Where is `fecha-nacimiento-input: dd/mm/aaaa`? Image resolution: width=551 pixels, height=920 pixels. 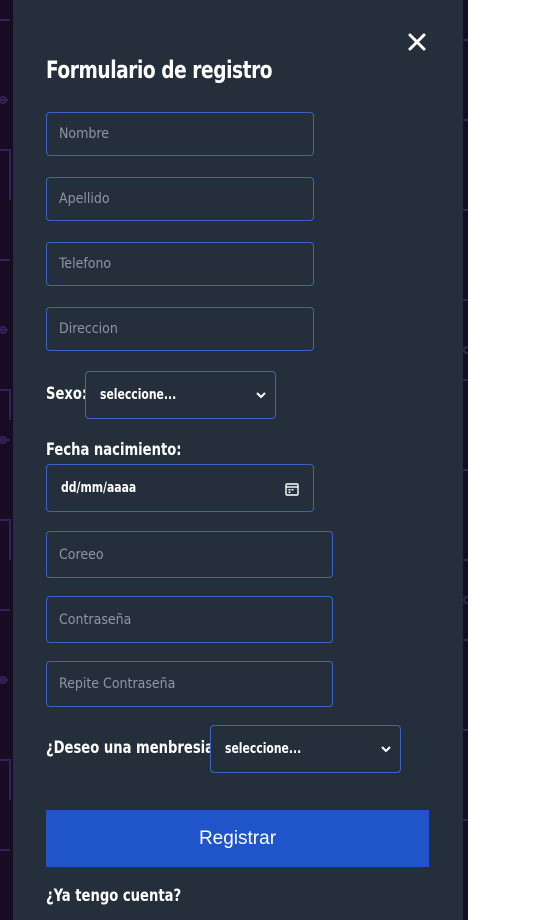 fecha-nacimiento-input: dd/mm/aaaa is located at coordinates (180, 488).